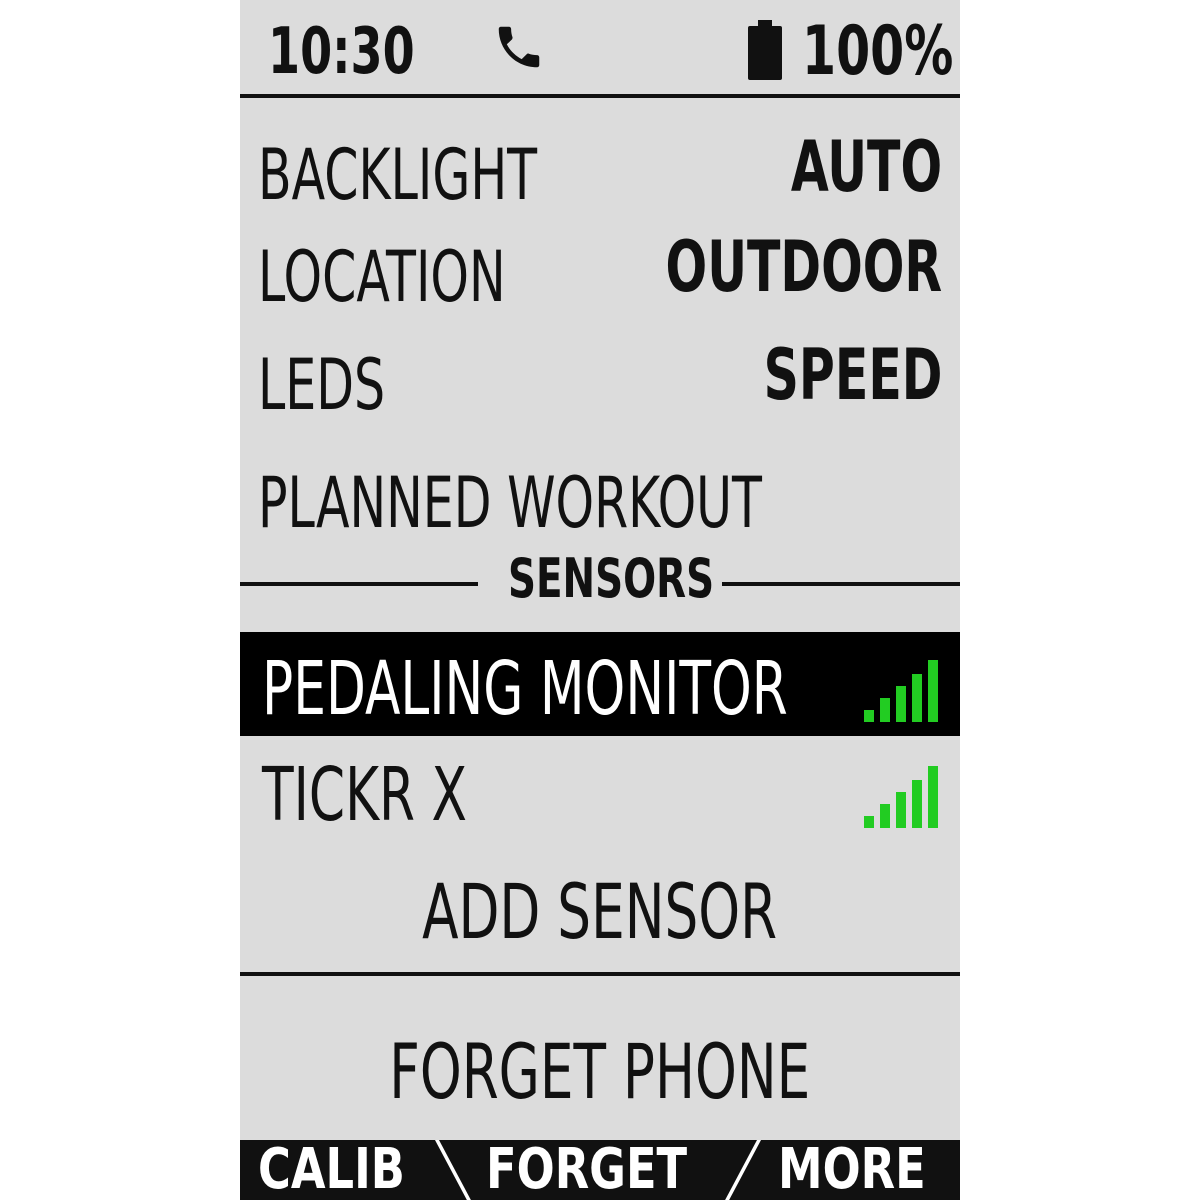  I want to click on sensors-bottom-divider, so click(600, 974).